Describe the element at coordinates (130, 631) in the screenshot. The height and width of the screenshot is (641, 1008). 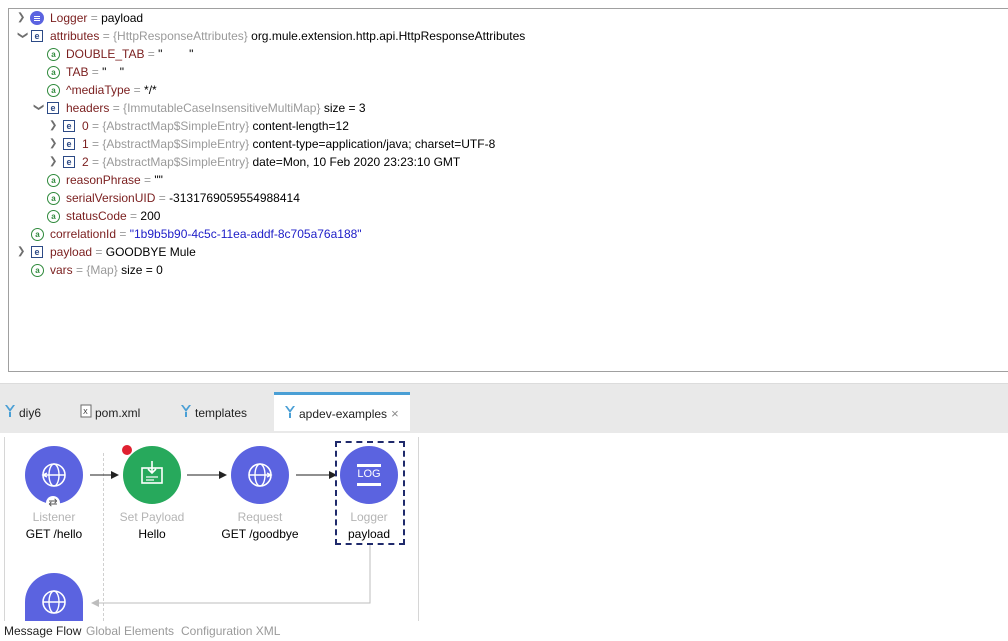
I see `tab-global-elements: Global Elements` at that location.